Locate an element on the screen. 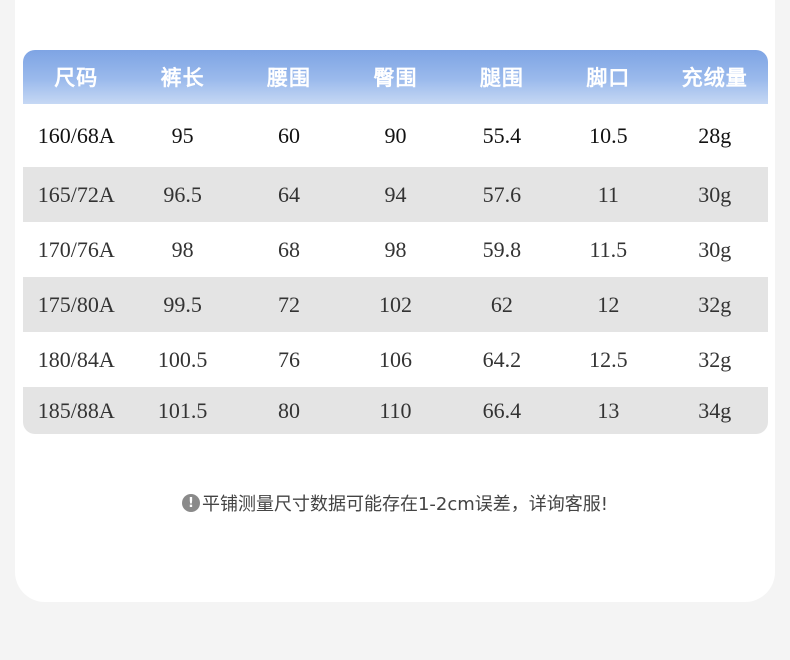 This screenshot has width=790, height=660. cell-leg-opening: 10.5 is located at coordinates (608, 135).